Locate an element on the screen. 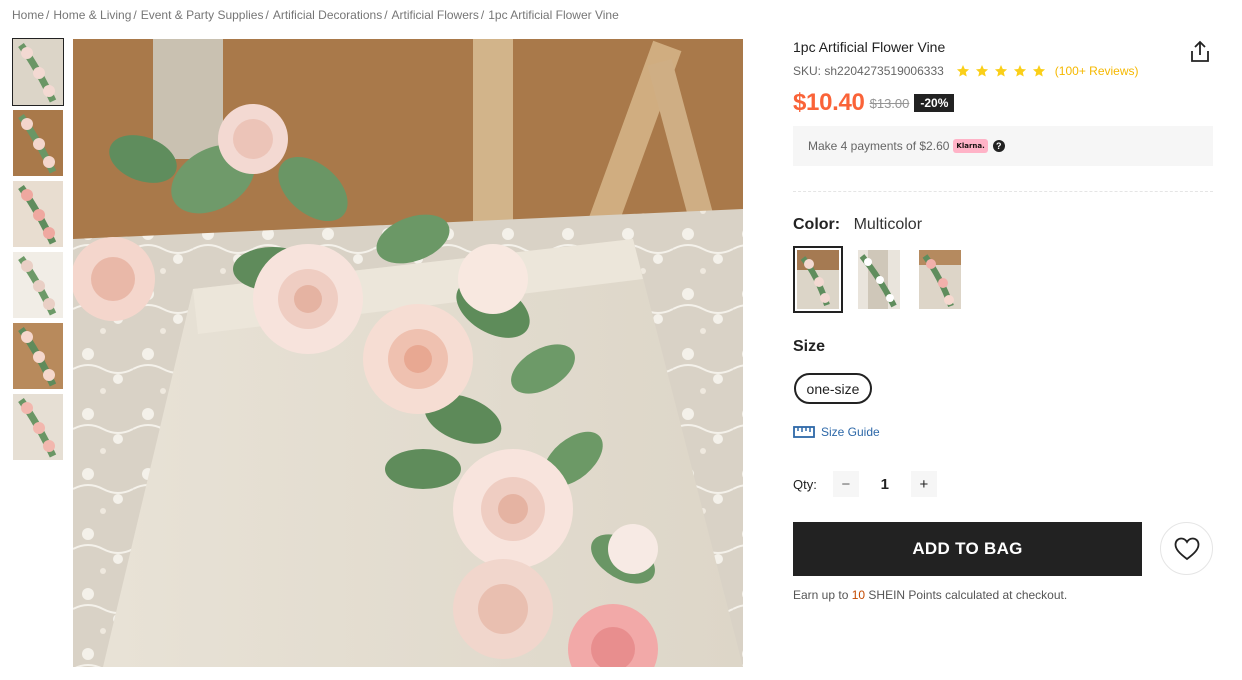  color-swatches is located at coordinates (884, 279).